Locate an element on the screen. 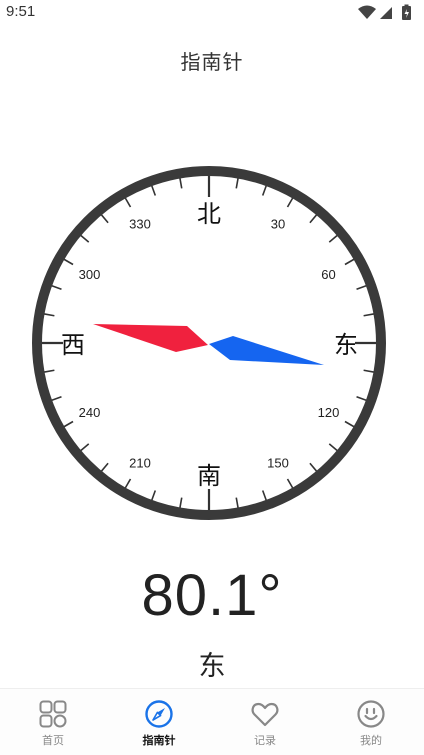 The width and height of the screenshot is (424, 755). nav-label-records: 记录 is located at coordinates (265, 740).